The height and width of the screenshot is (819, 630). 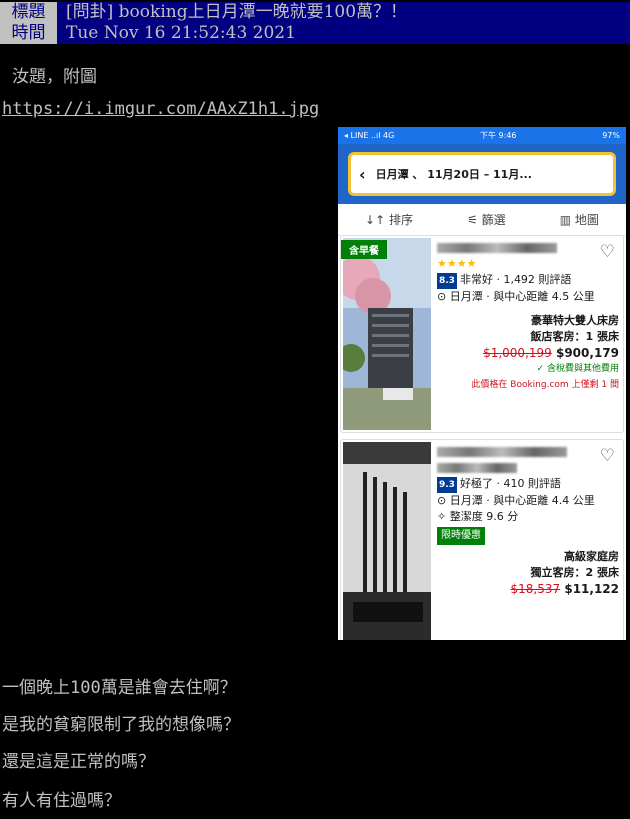 I want to click on back-chevron-icon: ‹, so click(x=362, y=174).